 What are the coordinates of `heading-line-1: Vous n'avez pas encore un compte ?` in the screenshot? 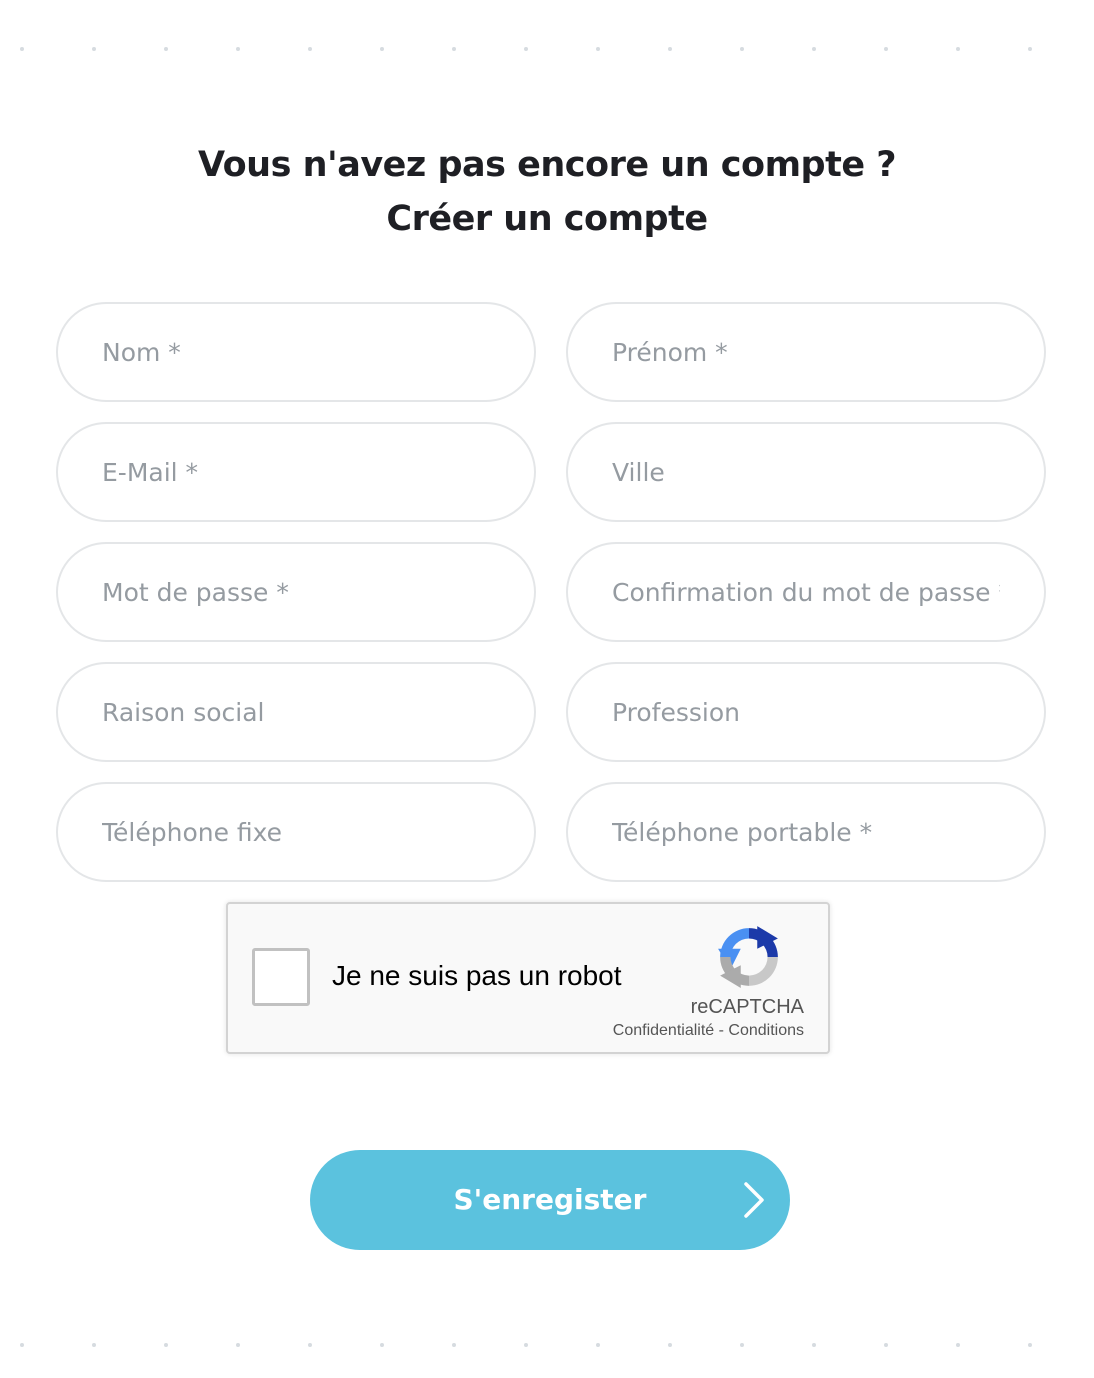 It's located at (547, 165).